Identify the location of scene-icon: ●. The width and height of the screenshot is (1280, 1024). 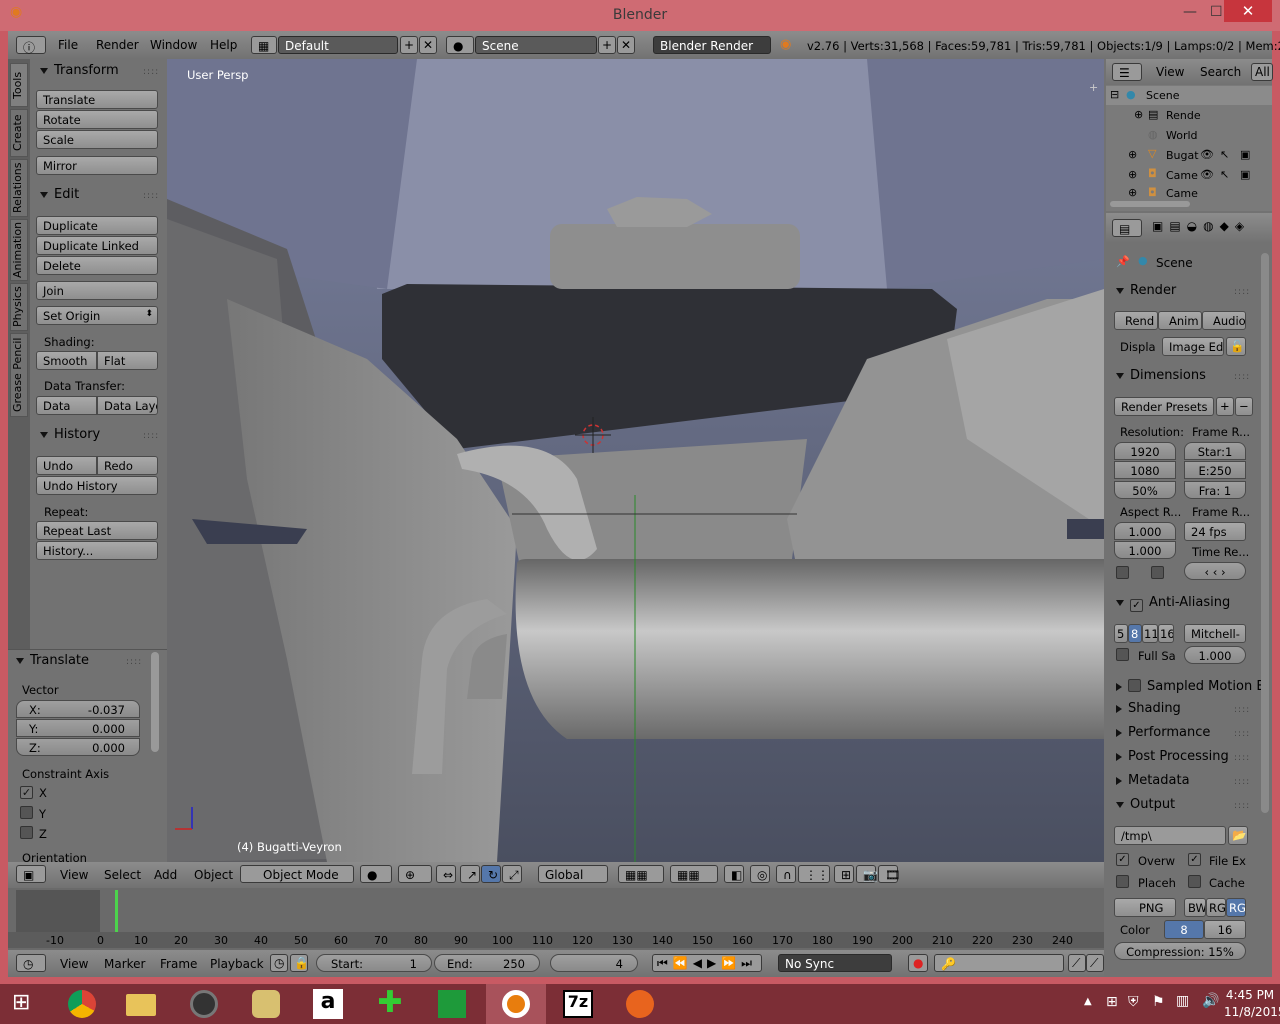
(460, 45).